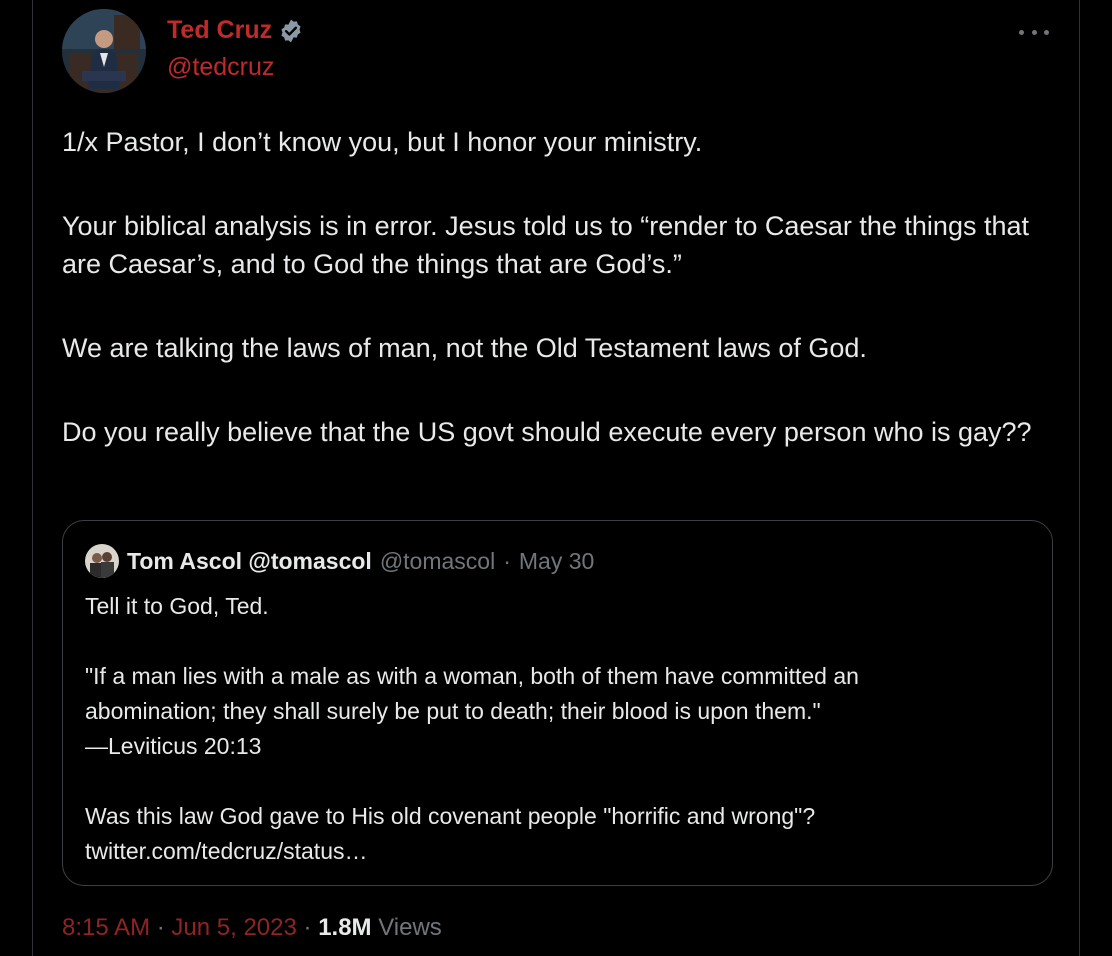 Image resolution: width=1112 pixels, height=956 pixels. Describe the element at coordinates (410, 927) in the screenshot. I see `views-label: Views` at that location.